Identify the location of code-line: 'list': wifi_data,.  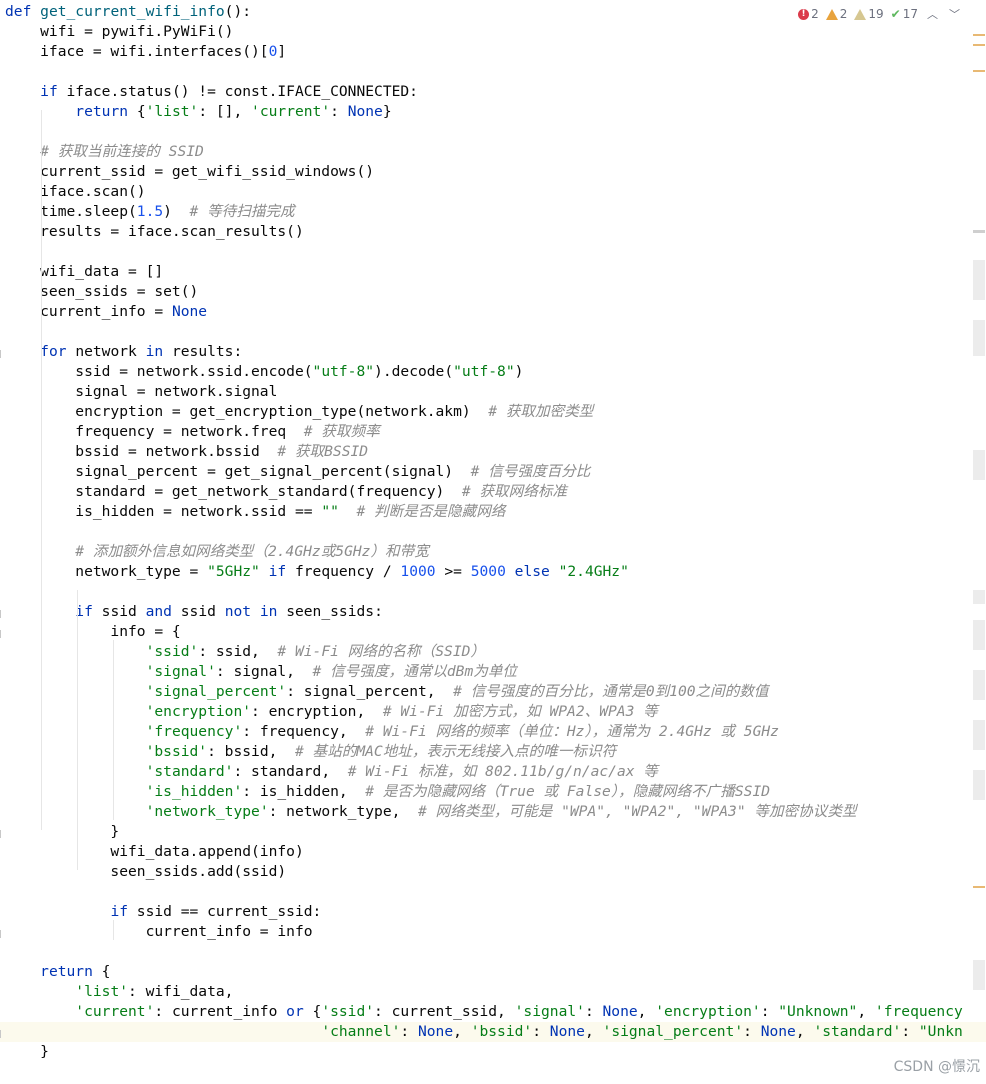
(116, 992).